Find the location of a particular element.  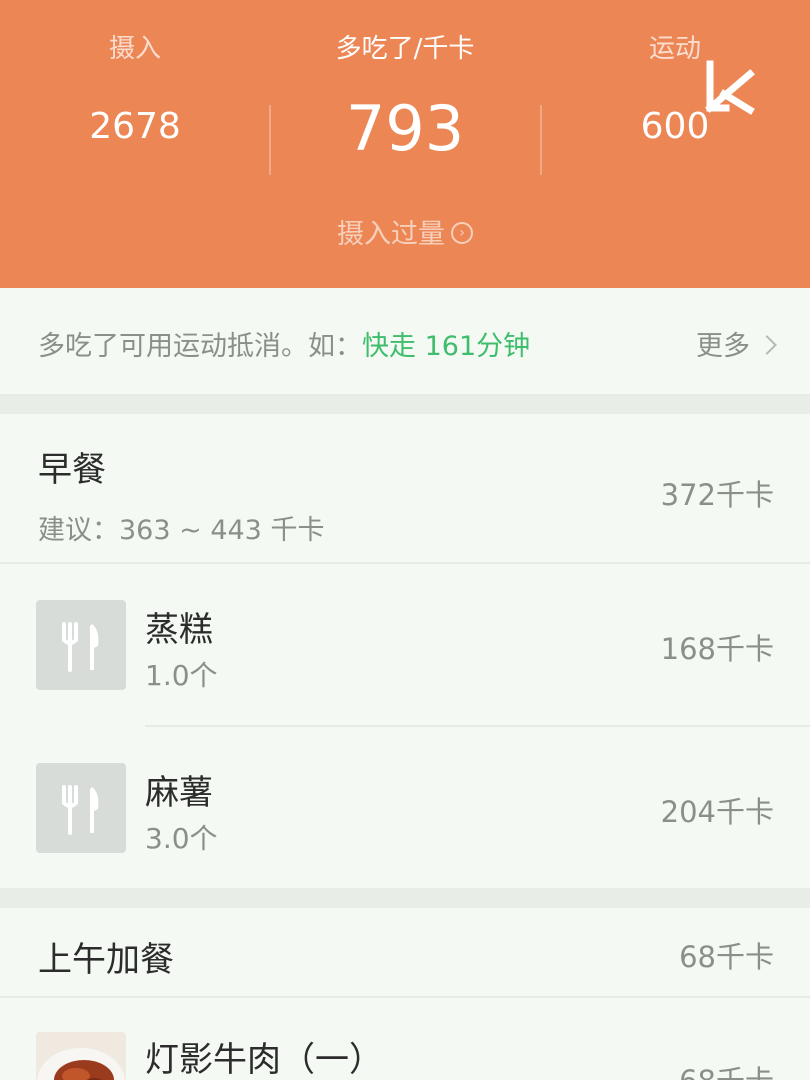

status-link: 摄入过量 › is located at coordinates (405, 231).